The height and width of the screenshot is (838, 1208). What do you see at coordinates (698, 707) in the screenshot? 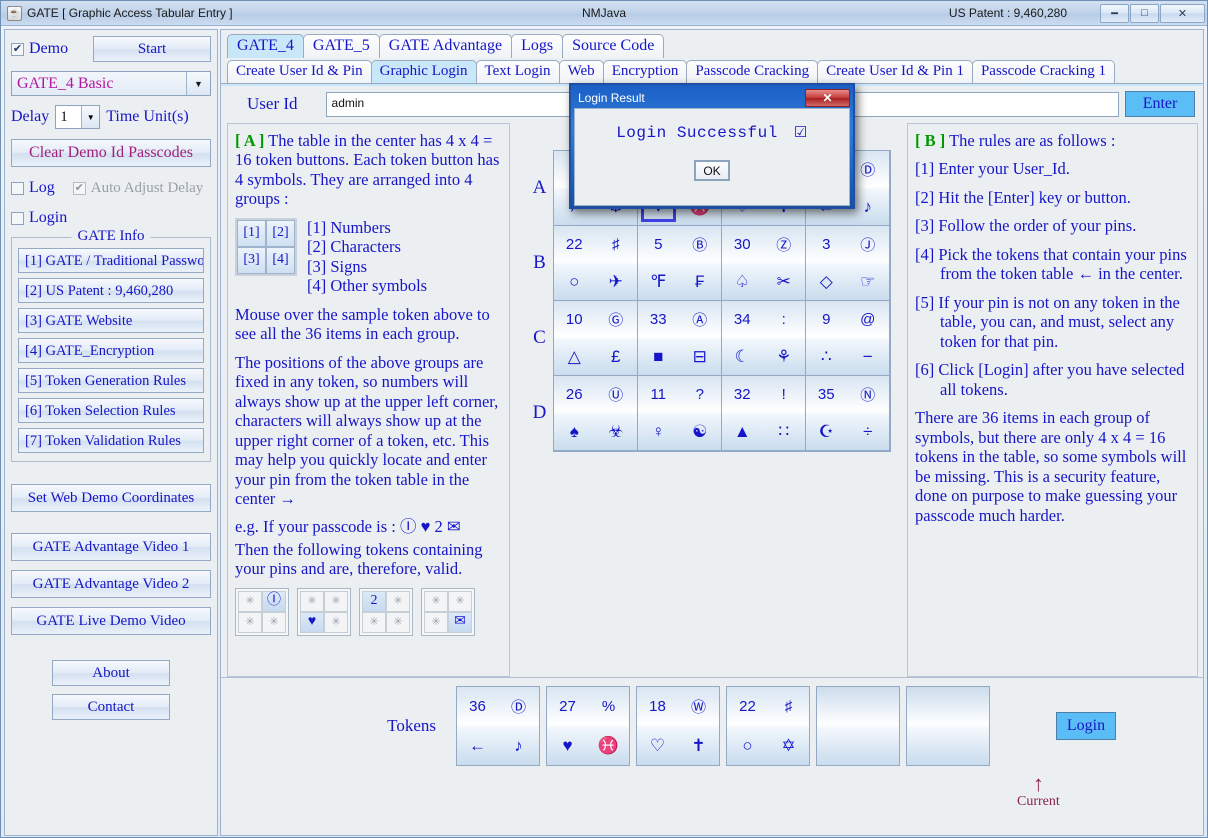
I see `selected-token-cell-chr: Ⓦ` at bounding box center [698, 707].